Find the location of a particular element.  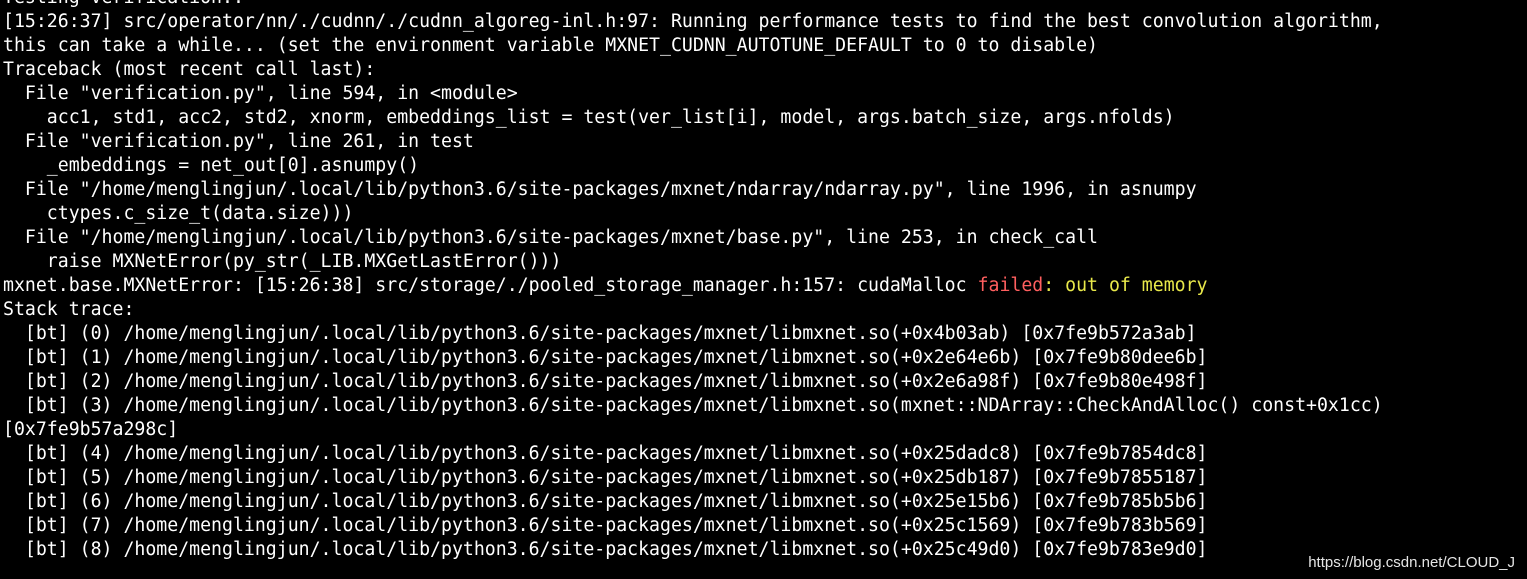

terminal-line: Testing verification.. is located at coordinates (765, 5).